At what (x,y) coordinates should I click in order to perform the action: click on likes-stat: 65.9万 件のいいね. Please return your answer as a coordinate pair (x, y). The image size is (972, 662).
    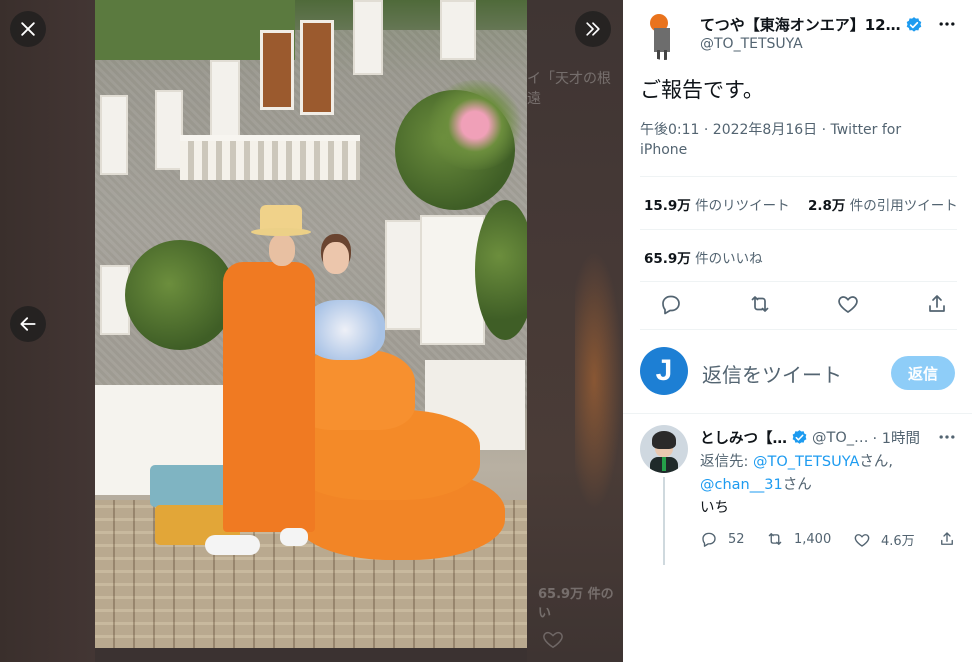
    Looking at the image, I should click on (703, 257).